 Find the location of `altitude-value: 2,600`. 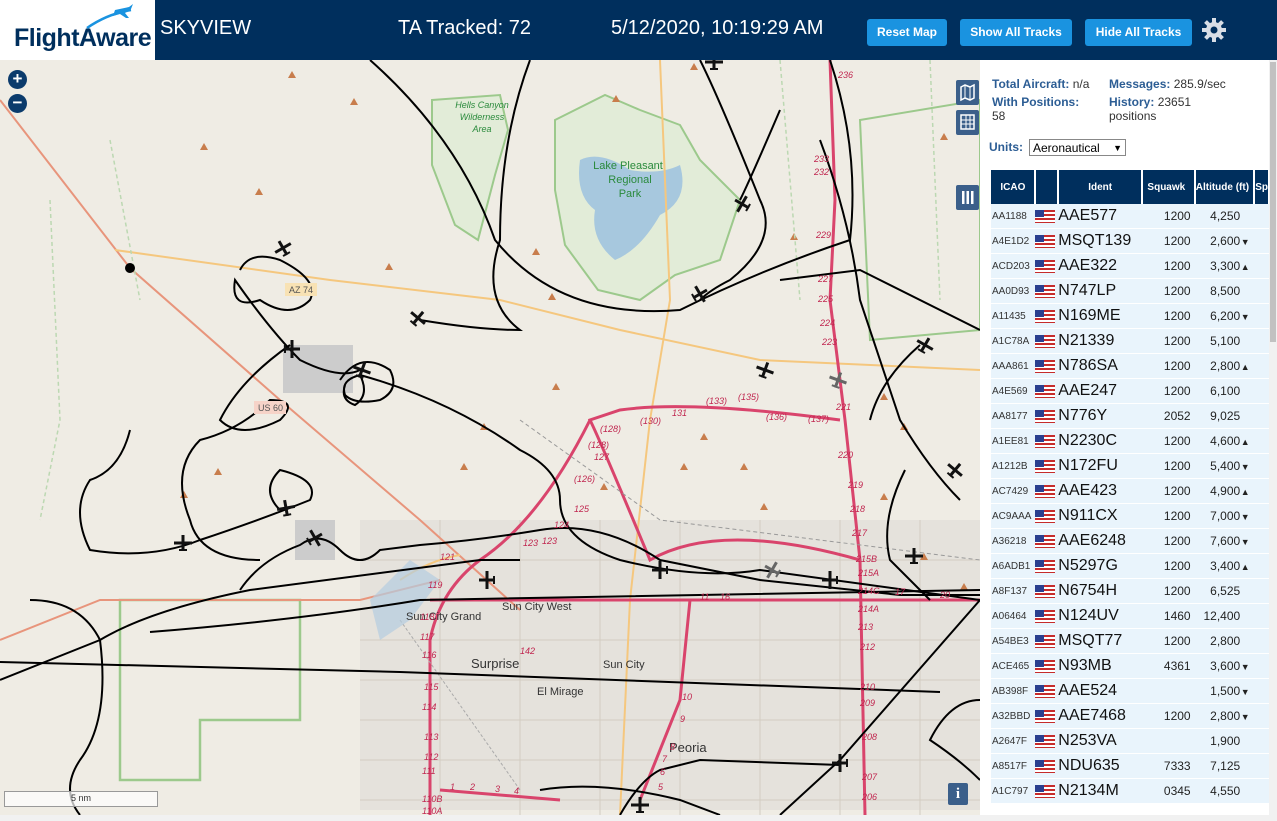

altitude-value: 2,600 is located at coordinates (1225, 241).